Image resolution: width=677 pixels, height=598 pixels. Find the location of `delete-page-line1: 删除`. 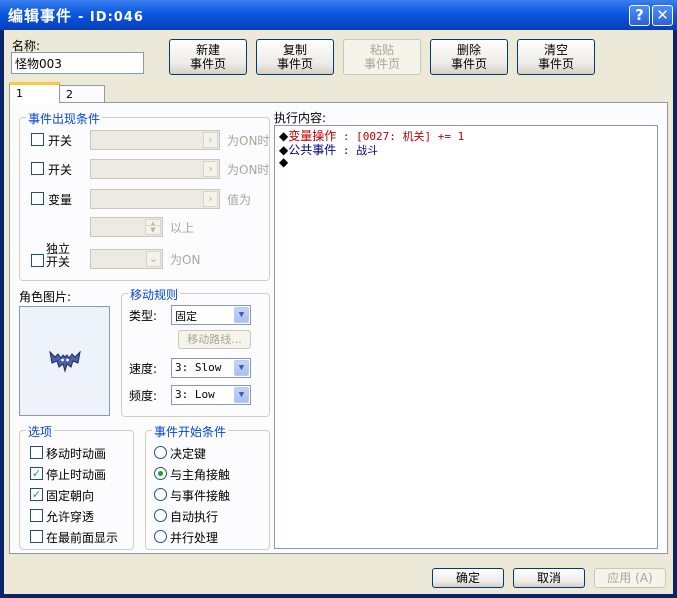

delete-page-line1: 删除 is located at coordinates (468, 50).